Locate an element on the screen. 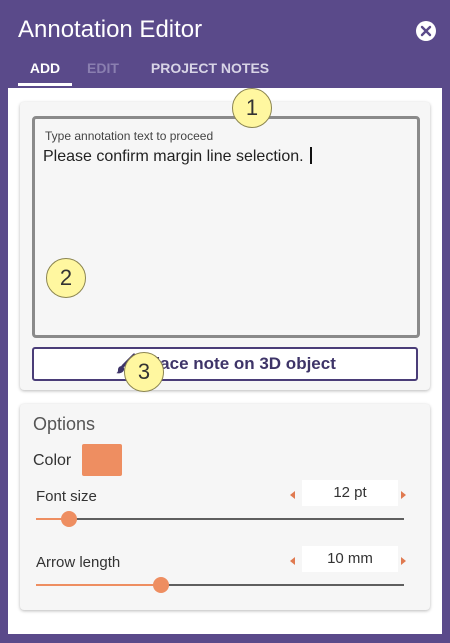  arrow-length-slider-thumb is located at coordinates (161, 585).